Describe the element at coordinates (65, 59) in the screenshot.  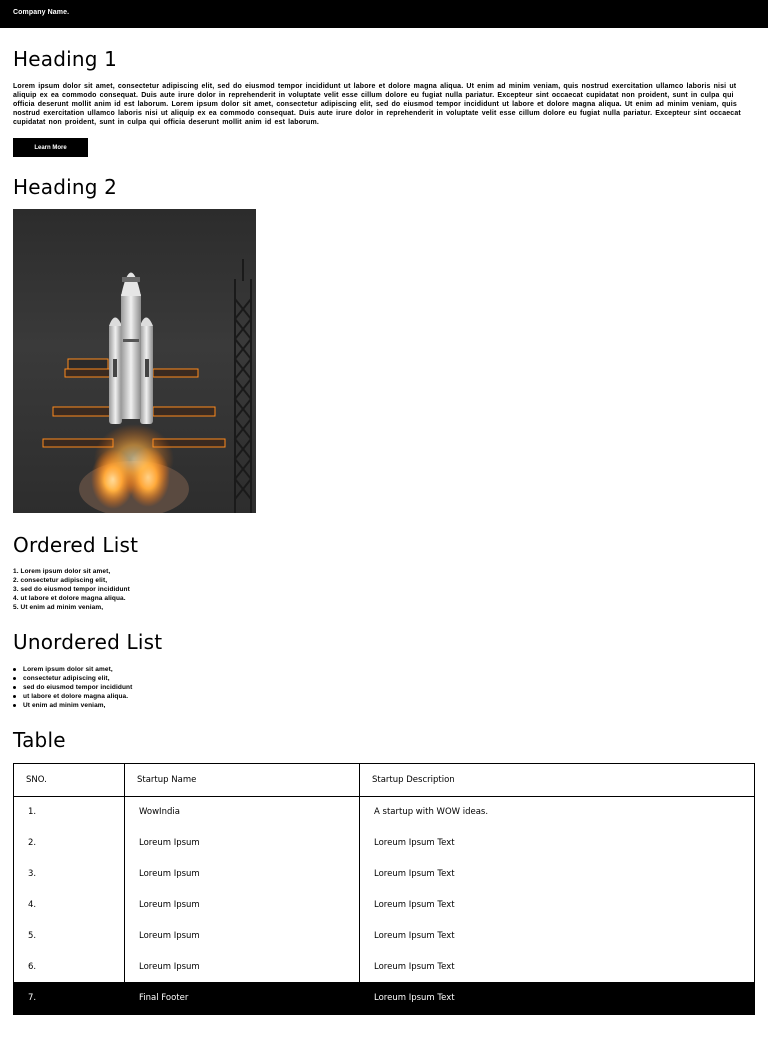
I see `heading-1: Heading 1` at that location.